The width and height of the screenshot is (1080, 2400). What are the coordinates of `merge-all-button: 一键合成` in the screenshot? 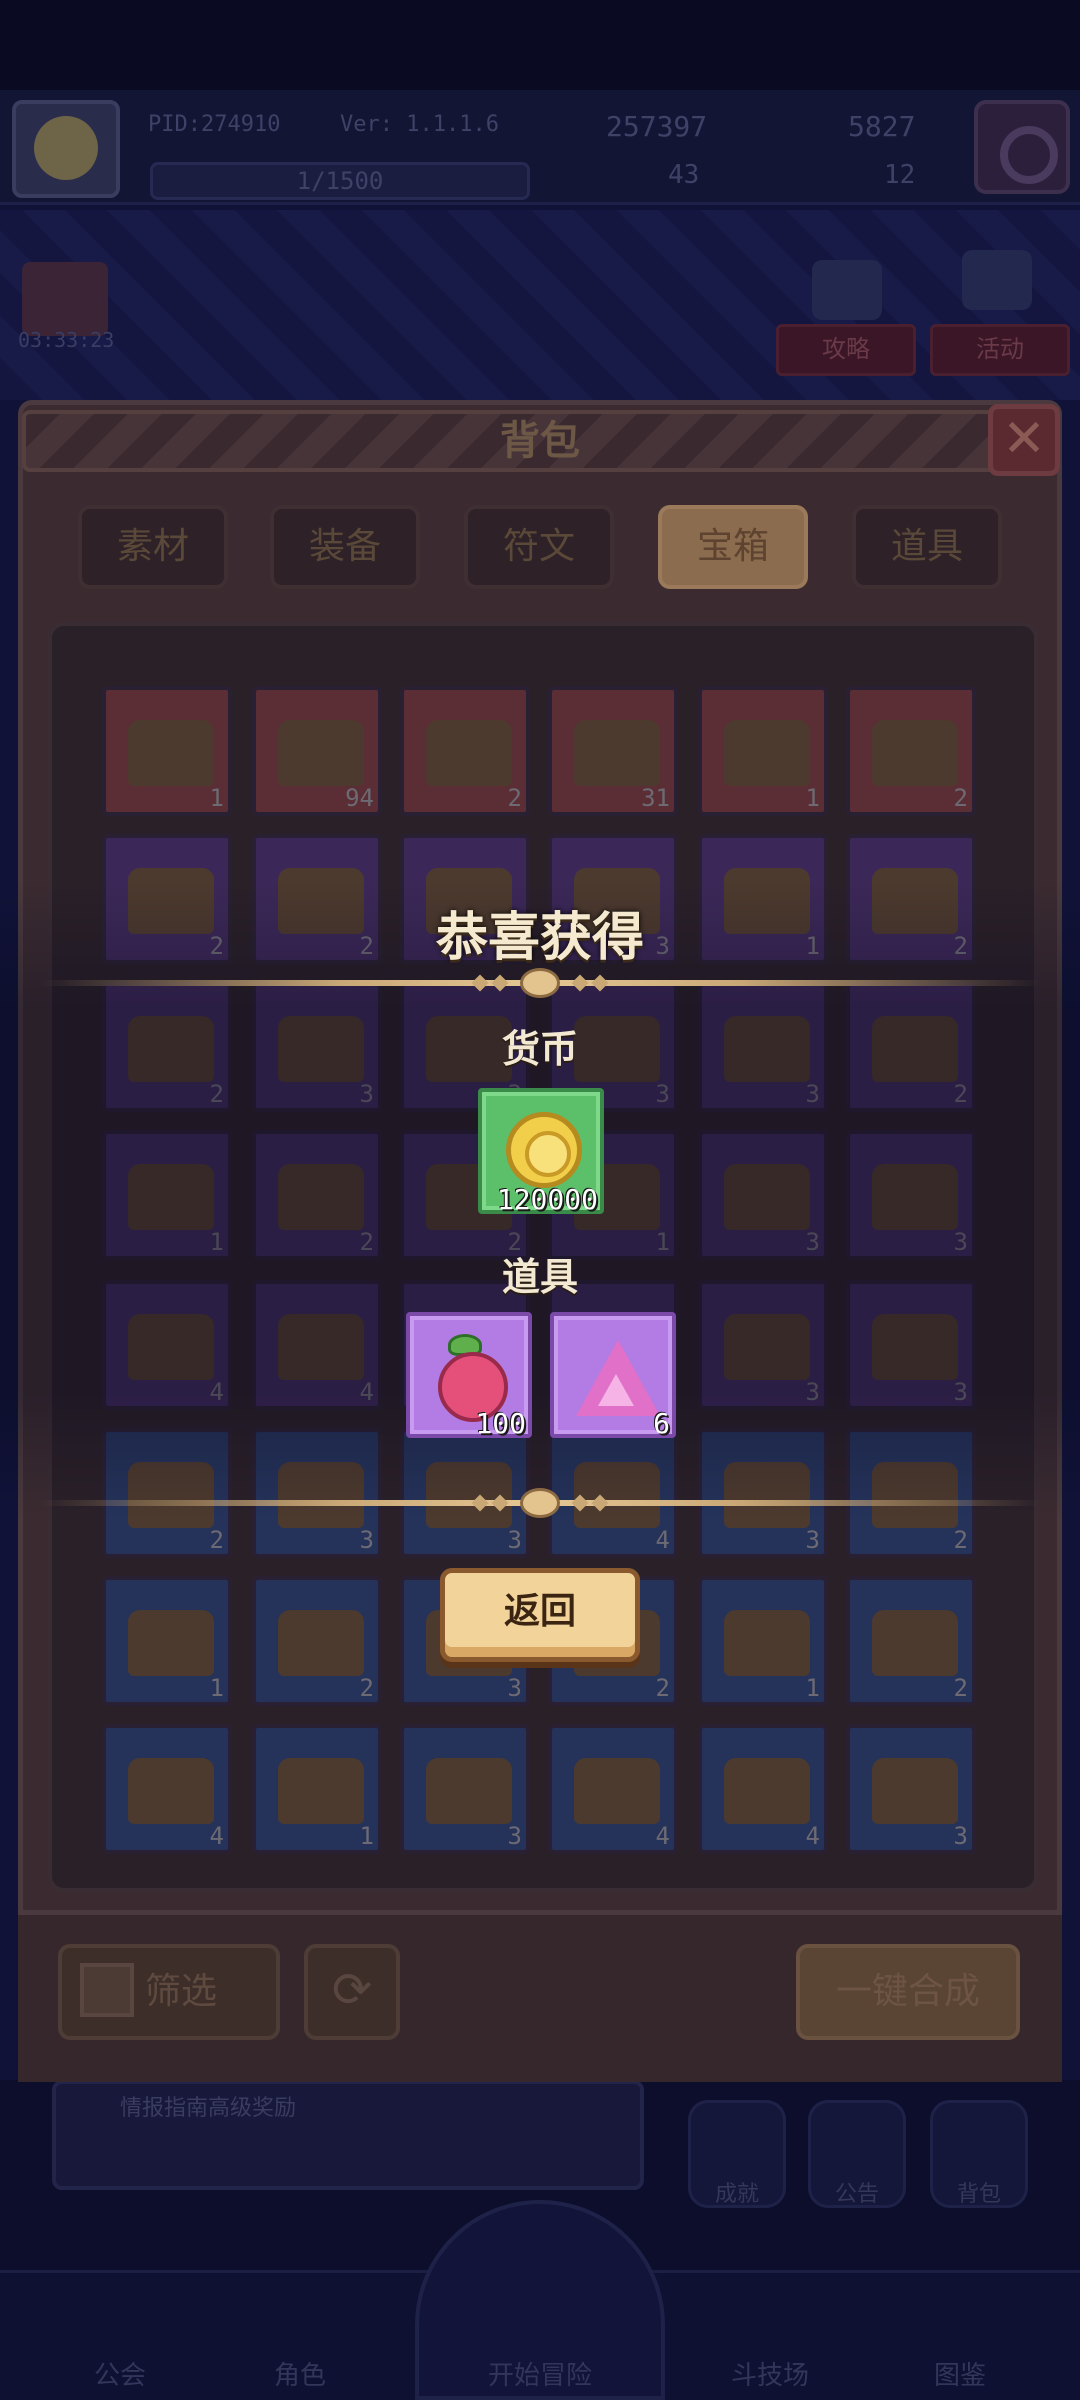 It's located at (908, 1992).